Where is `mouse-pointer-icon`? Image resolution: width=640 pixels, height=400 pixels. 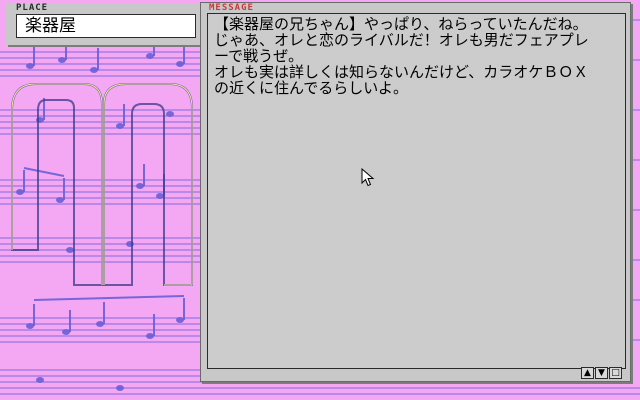
mouse-pointer-icon is located at coordinates (368, 177).